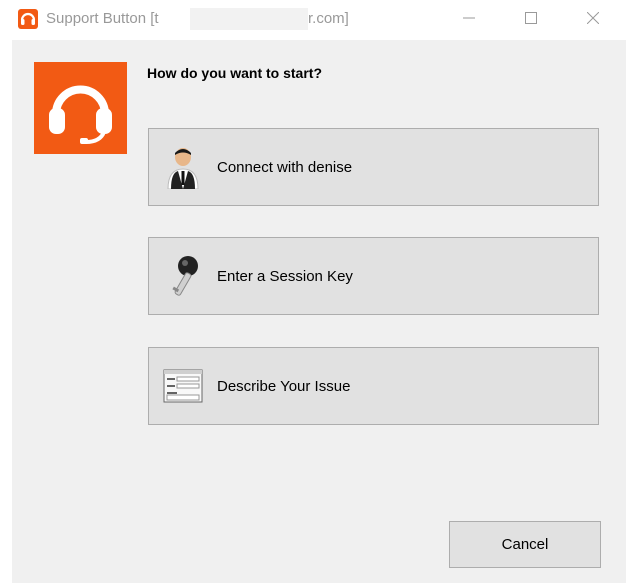 The image size is (626, 583). What do you see at coordinates (328, 18) in the screenshot?
I see `window-title-suffix: r.com]` at bounding box center [328, 18].